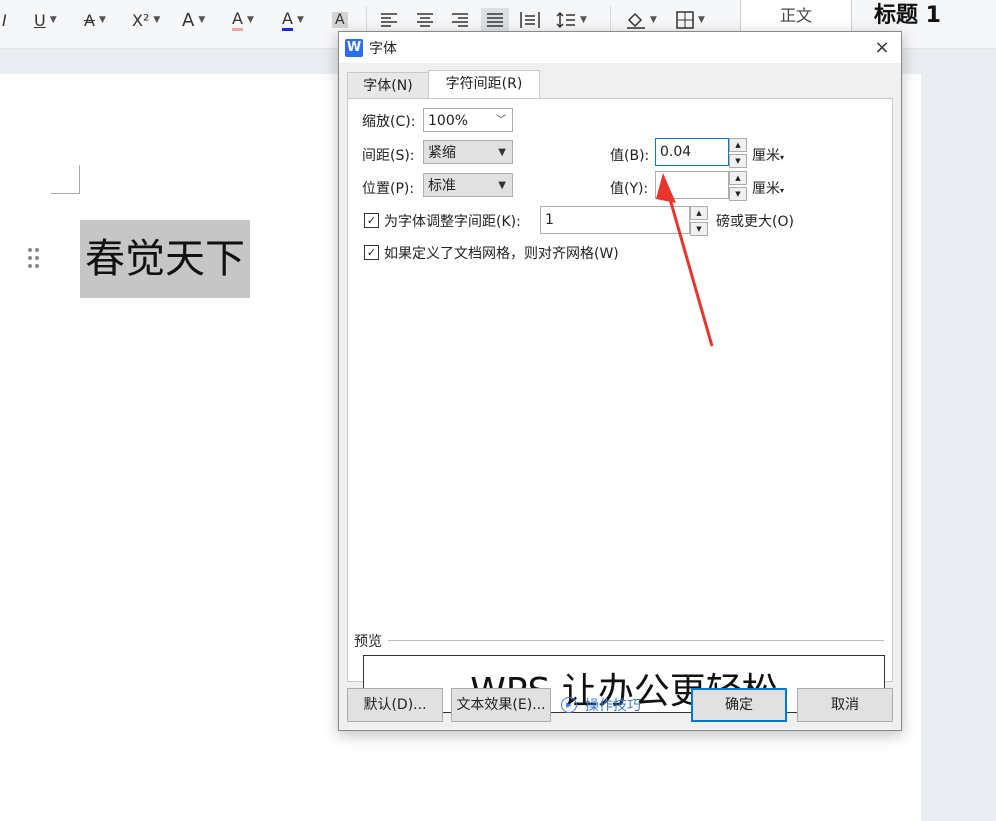  I want to click on kerning-value-input: 1, so click(615, 220).